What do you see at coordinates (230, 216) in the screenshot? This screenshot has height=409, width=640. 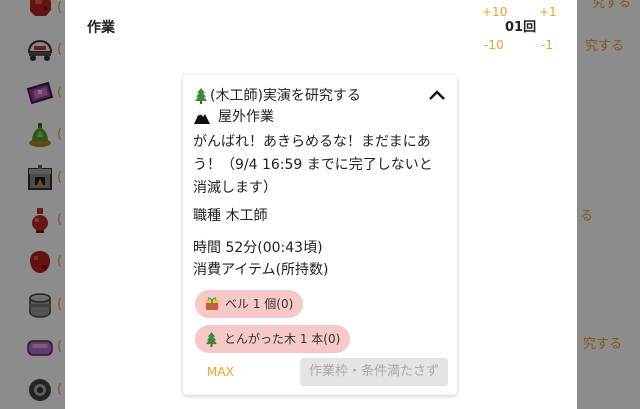 I see `job-label: 職種 木工師` at bounding box center [230, 216].